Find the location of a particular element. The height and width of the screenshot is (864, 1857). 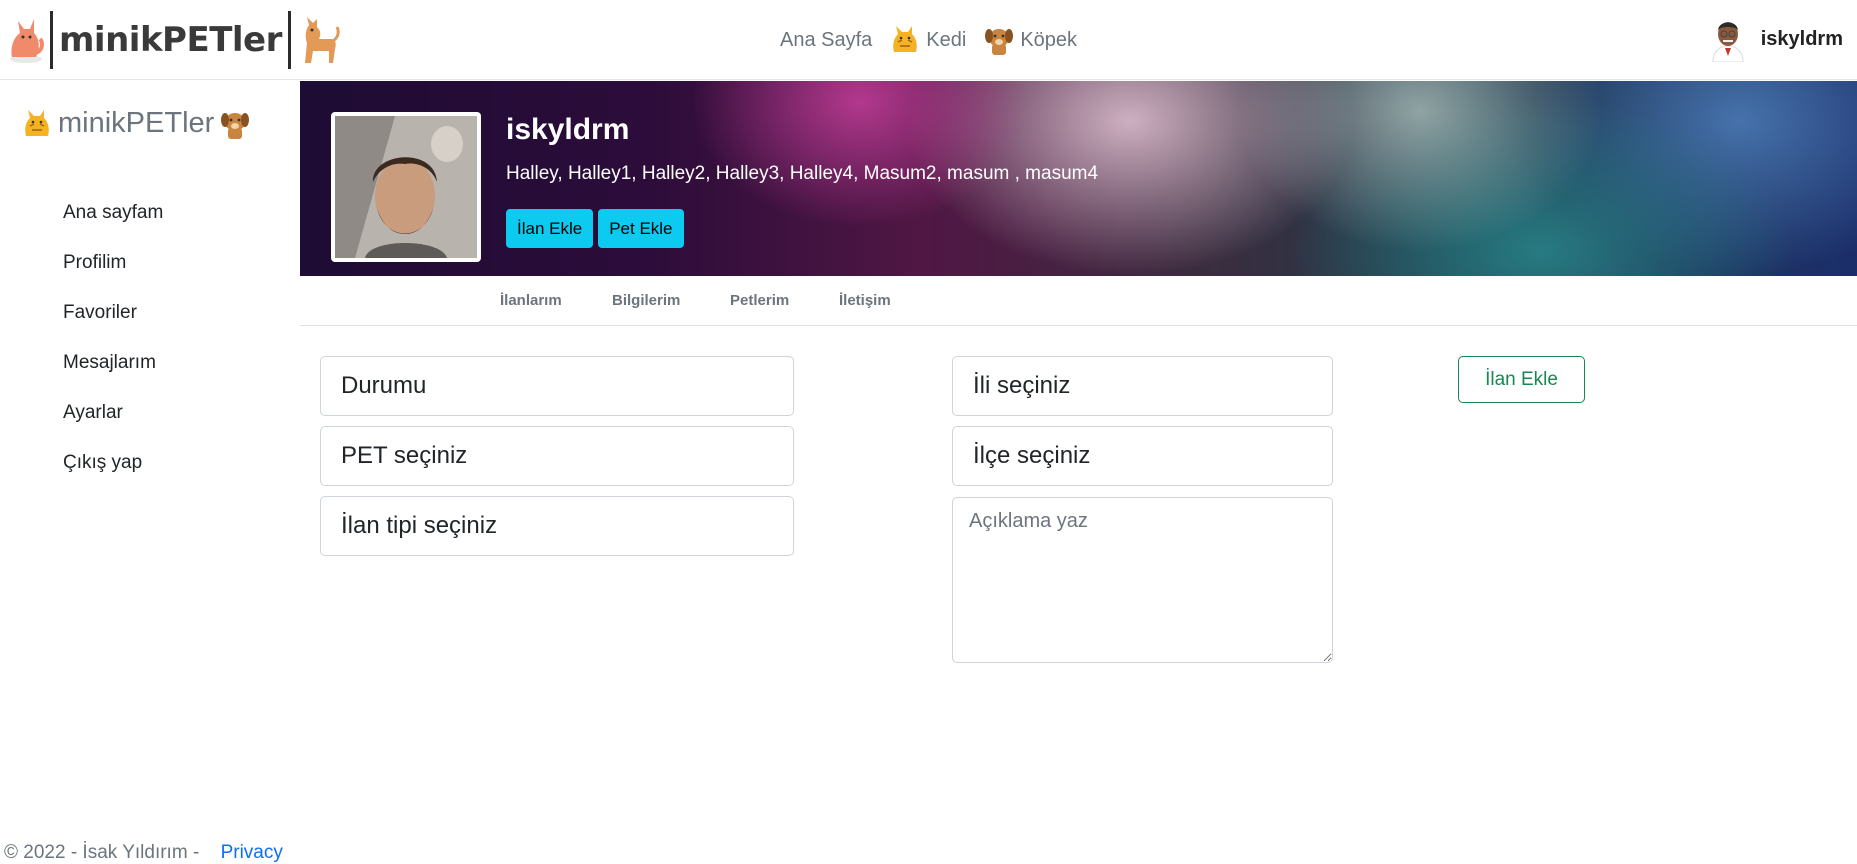

dog-logo-icon is located at coordinates (322, 40).